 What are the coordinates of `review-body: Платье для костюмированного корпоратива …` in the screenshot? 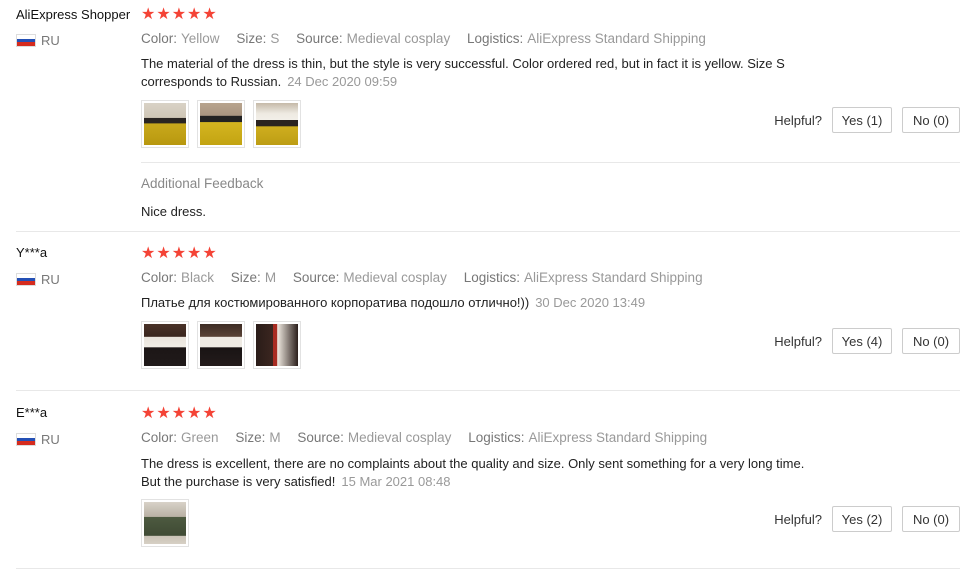 It's located at (335, 302).